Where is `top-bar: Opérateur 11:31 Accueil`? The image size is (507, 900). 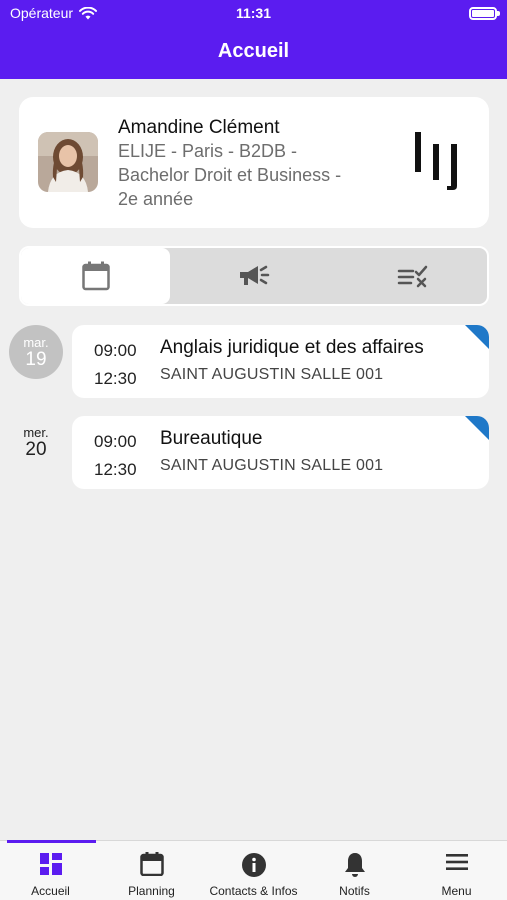 top-bar: Opérateur 11:31 Accueil is located at coordinates (253, 39).